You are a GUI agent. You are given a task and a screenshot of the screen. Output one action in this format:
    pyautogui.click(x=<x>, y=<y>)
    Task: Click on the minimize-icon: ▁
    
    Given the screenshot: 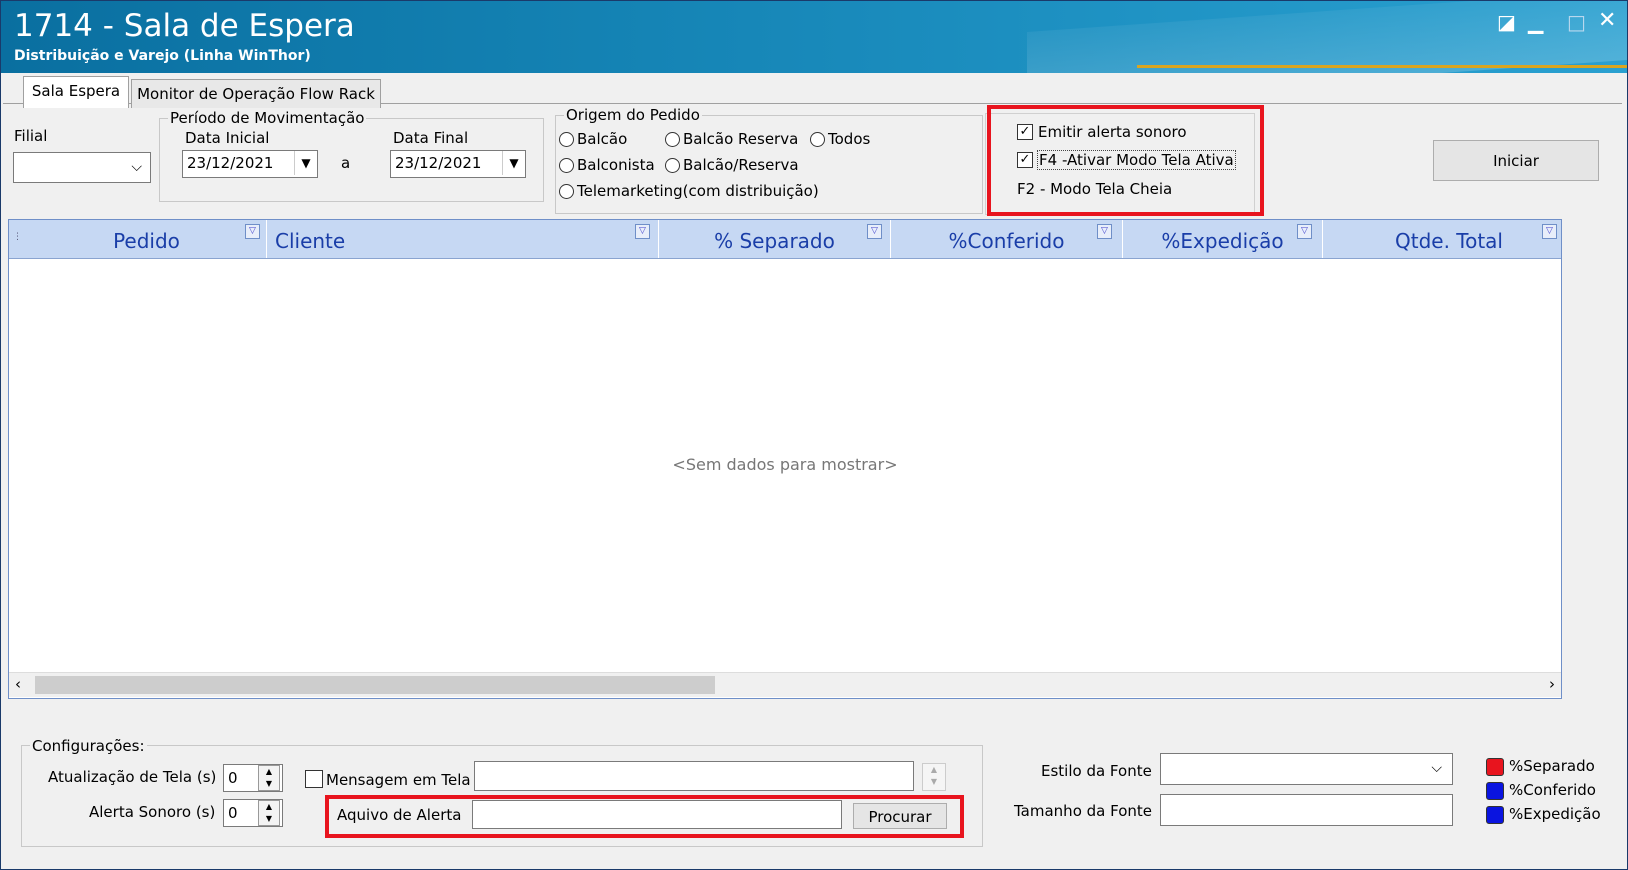 What is the action you would take?
    pyautogui.click(x=1535, y=22)
    